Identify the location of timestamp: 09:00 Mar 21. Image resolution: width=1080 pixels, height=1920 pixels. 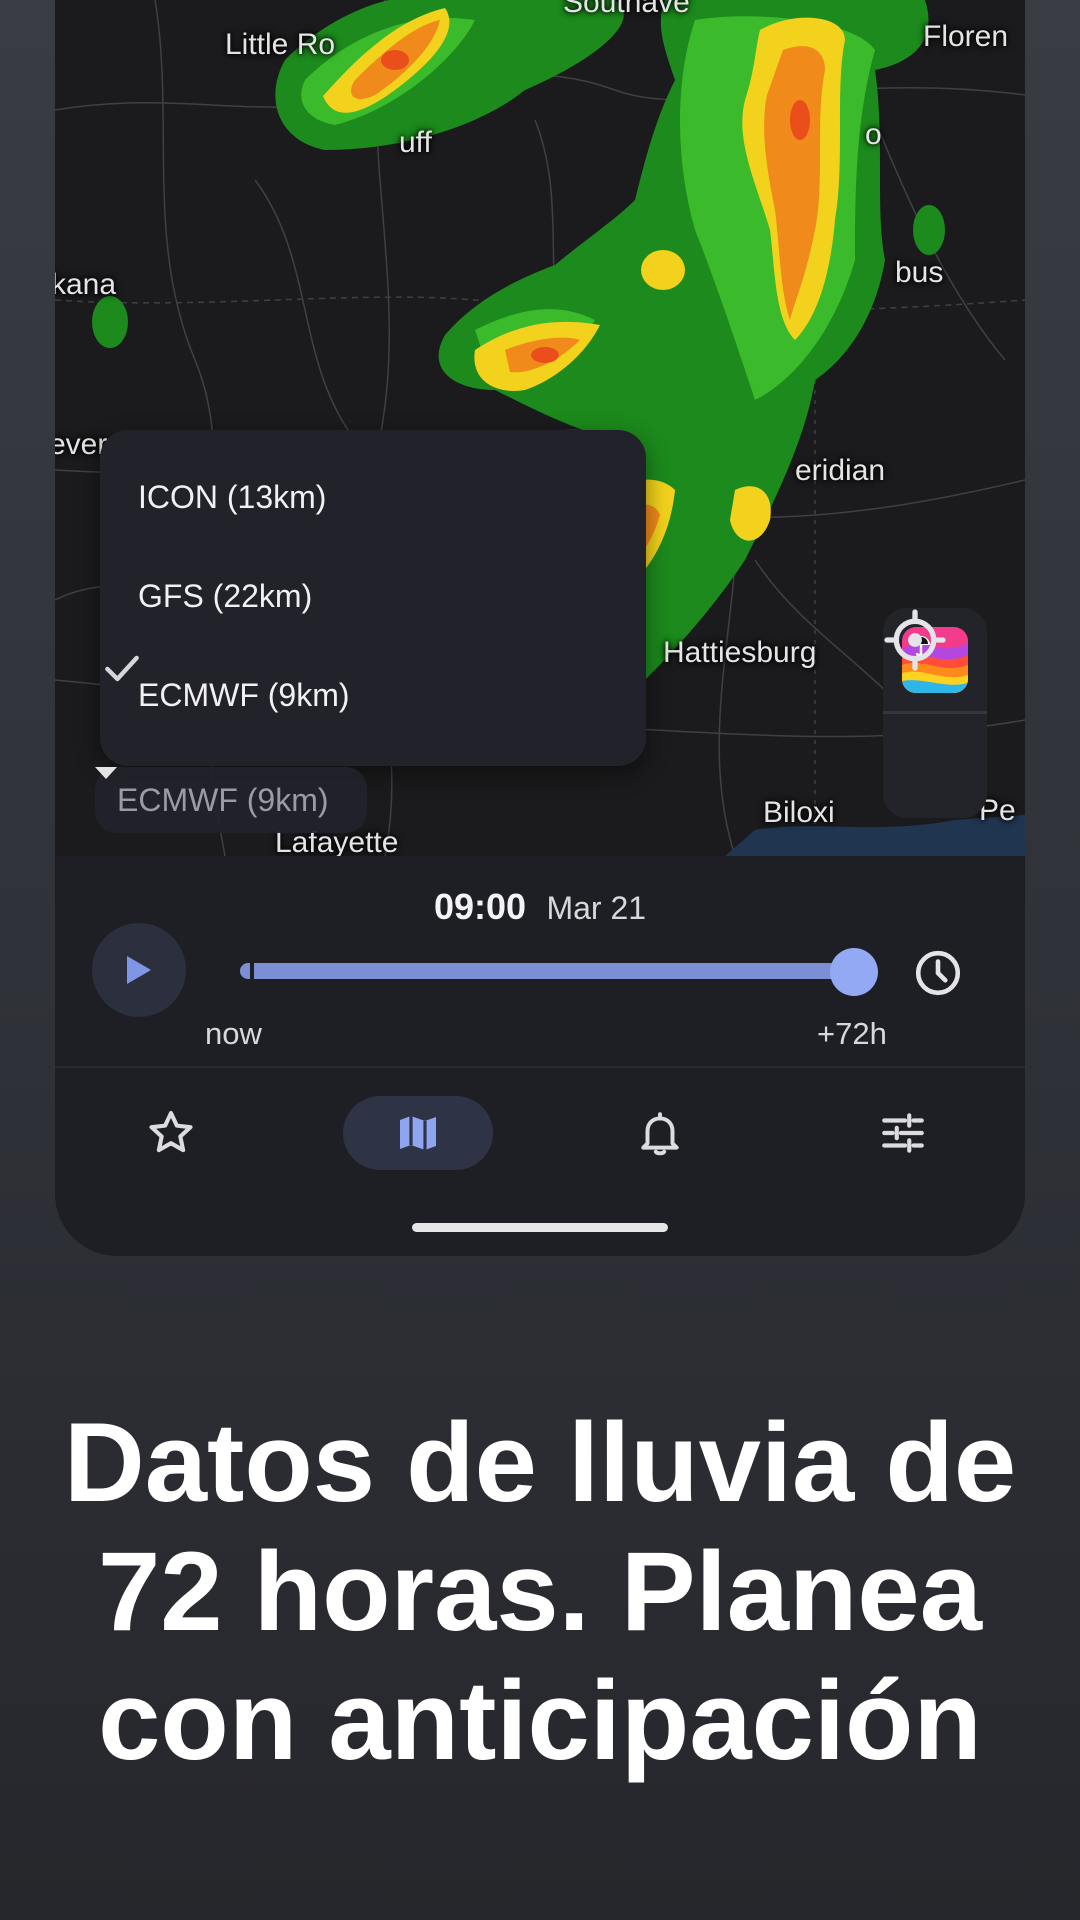
(540, 907).